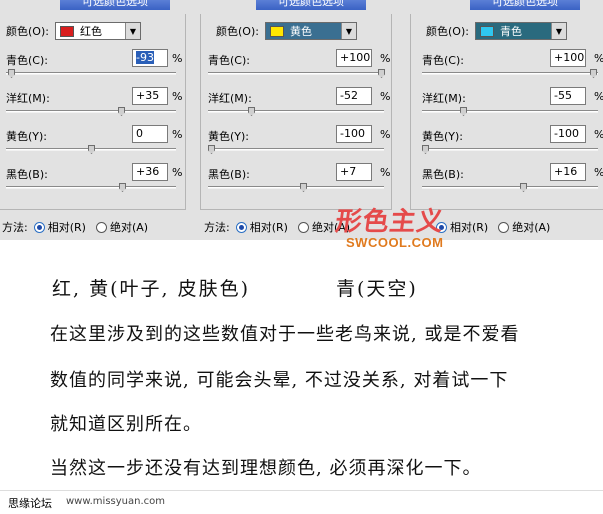 Image resolution: width=603 pixels, height=514 pixels. I want to click on color-dropdown: 红色 ▼, so click(97, 31).